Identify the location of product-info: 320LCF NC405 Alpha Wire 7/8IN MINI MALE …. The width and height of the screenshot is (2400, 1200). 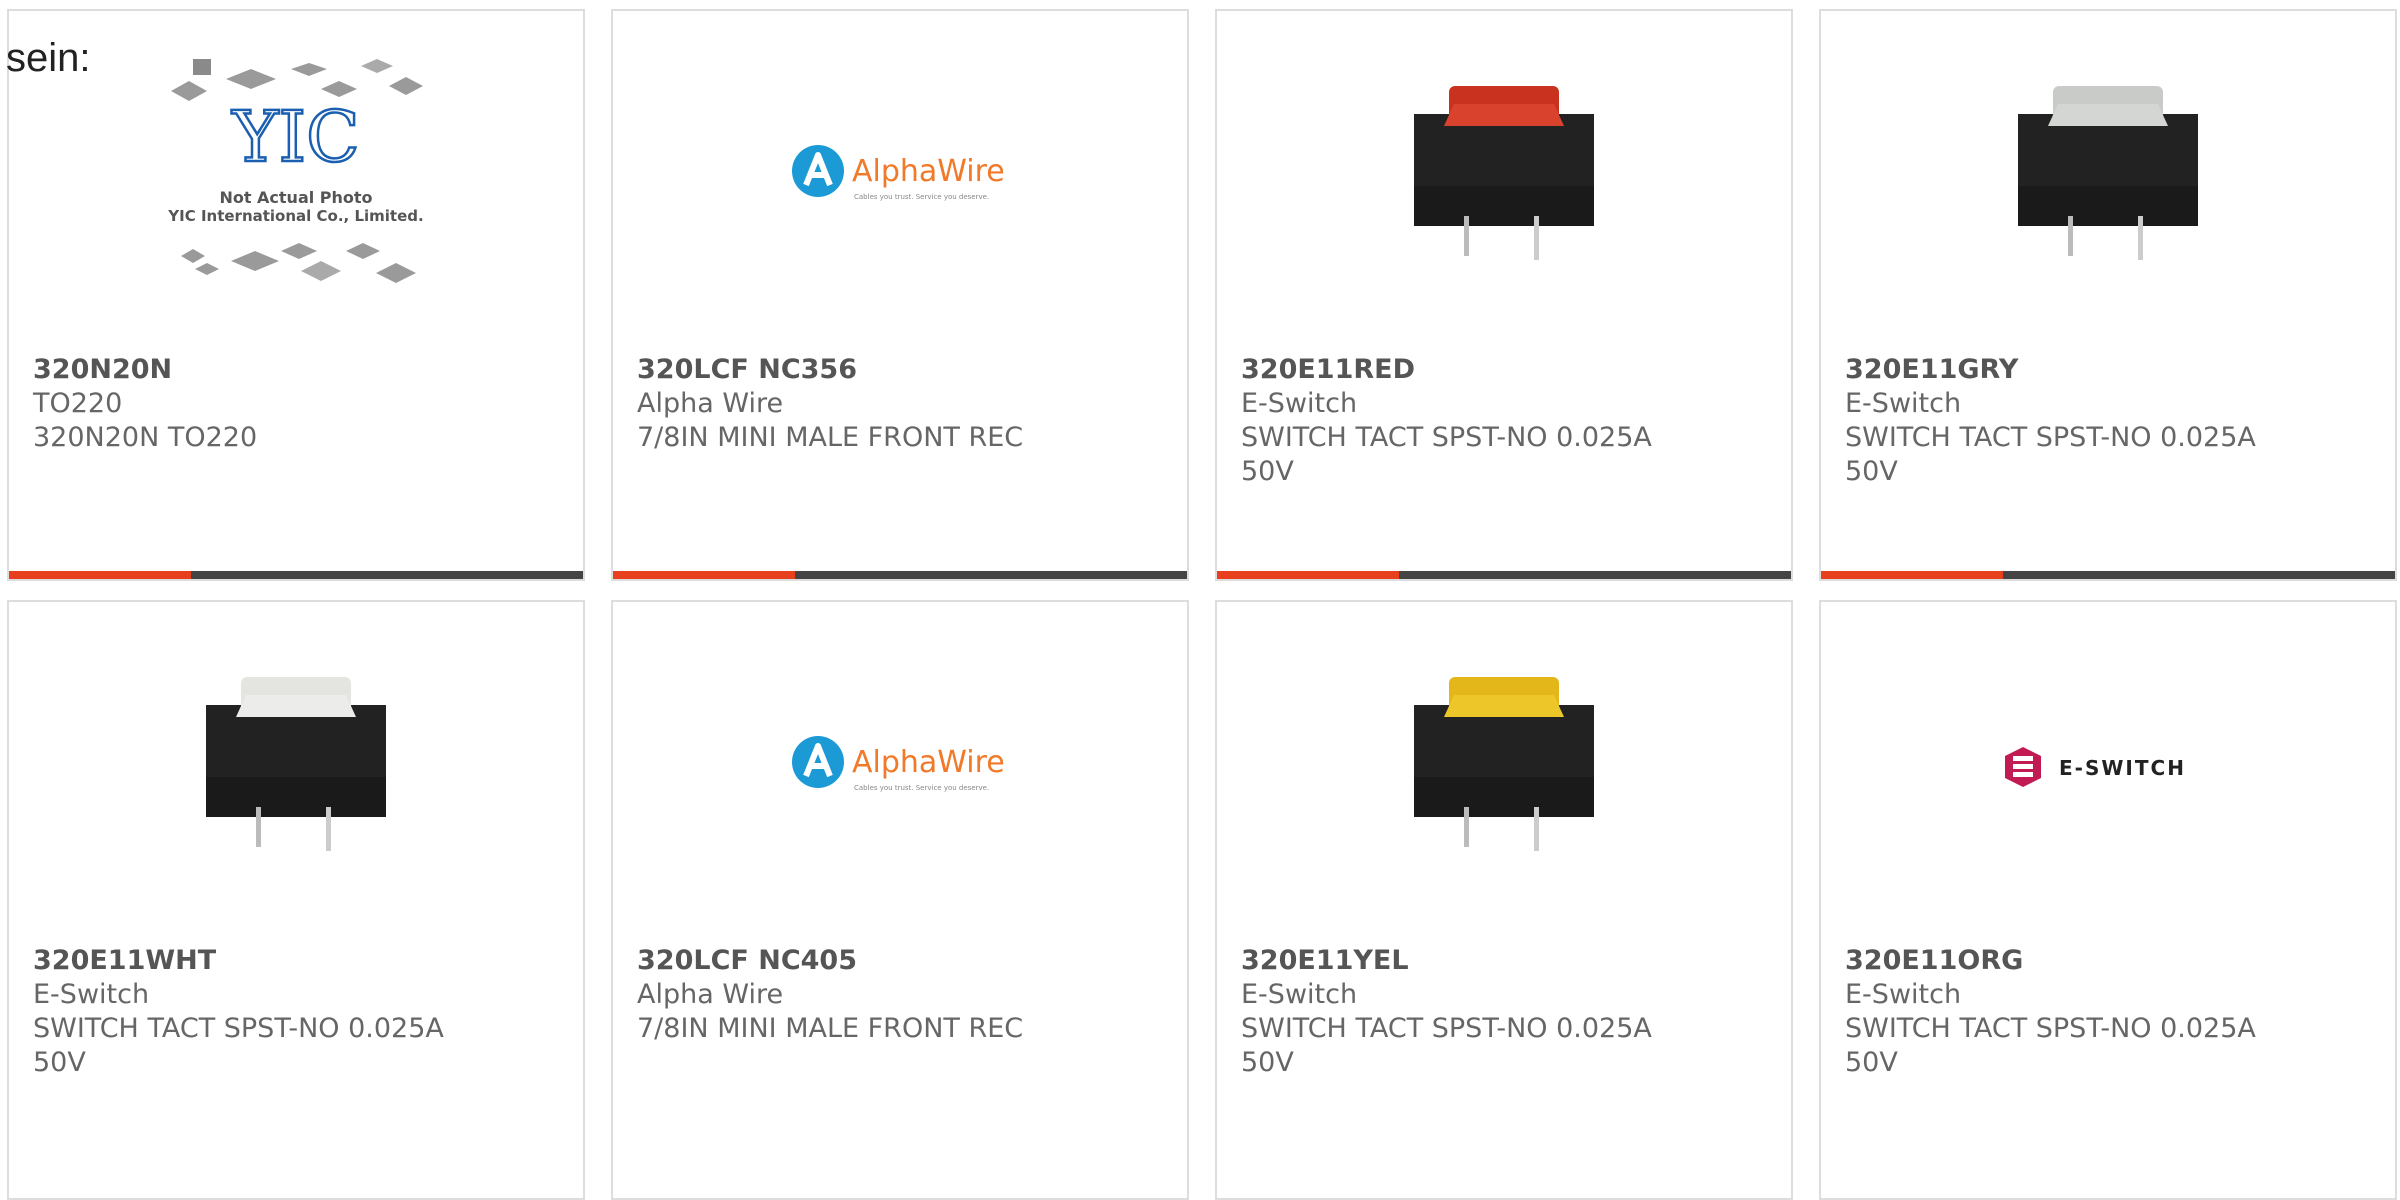
(902, 995).